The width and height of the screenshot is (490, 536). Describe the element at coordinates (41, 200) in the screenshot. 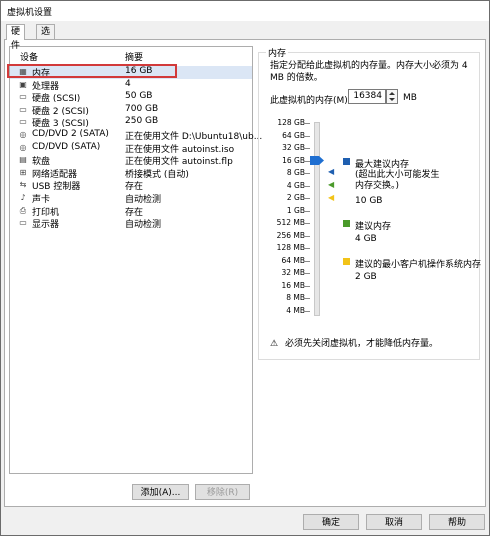

I see `device-name: 声卡` at that location.